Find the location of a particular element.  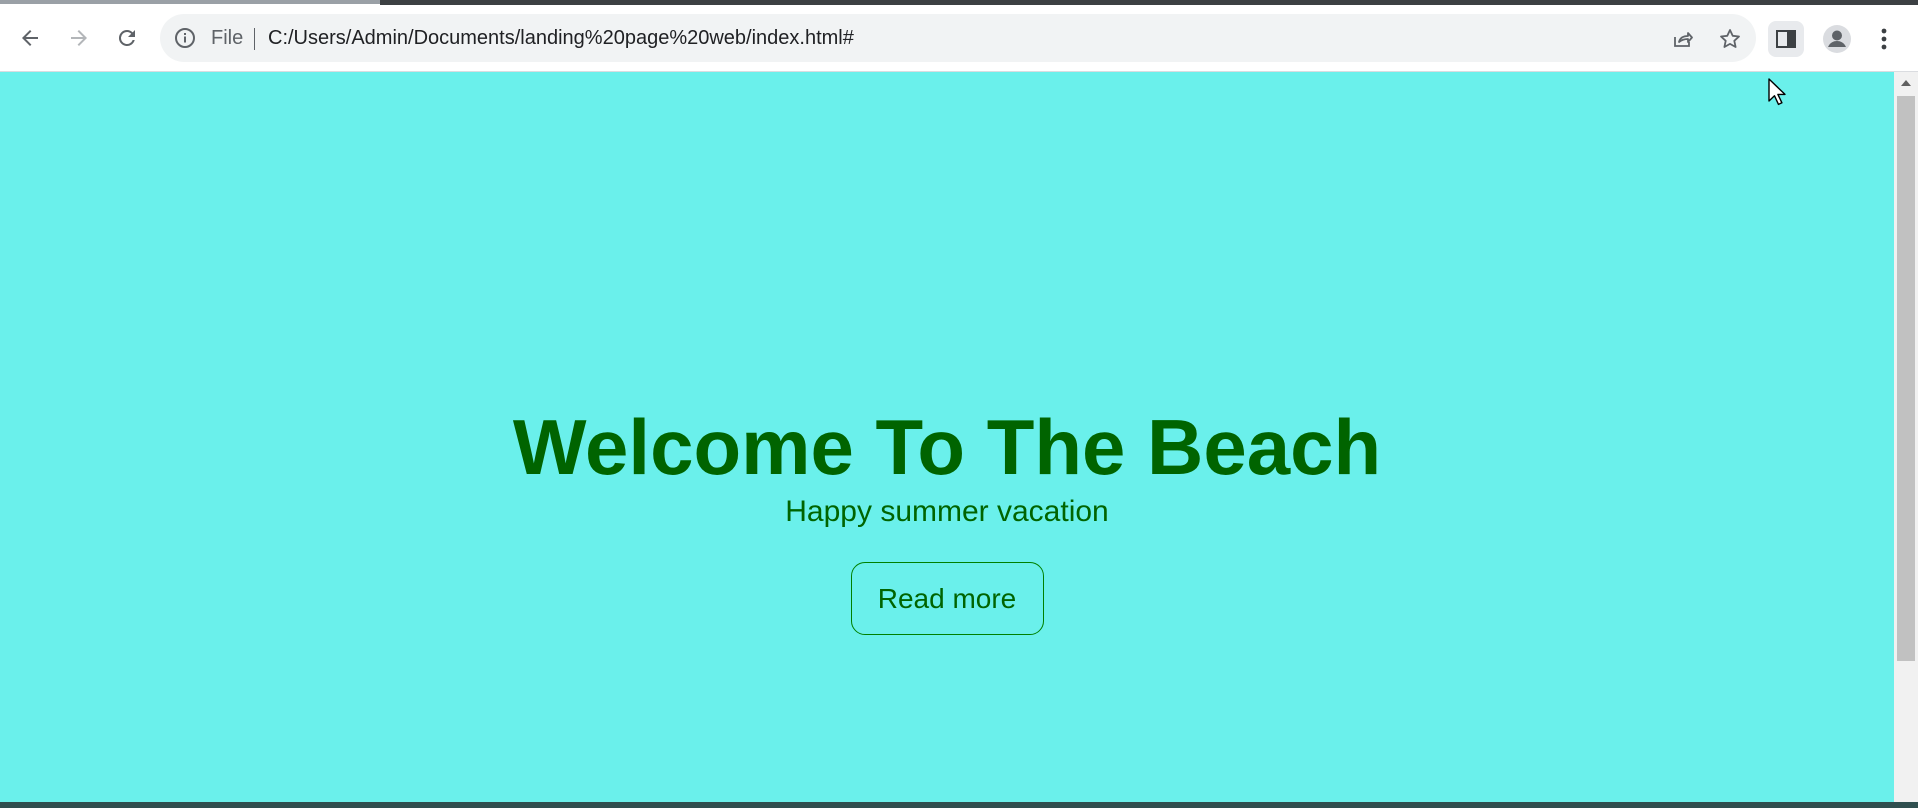

hero-subtitle: Happy summer vacation is located at coordinates (947, 511).